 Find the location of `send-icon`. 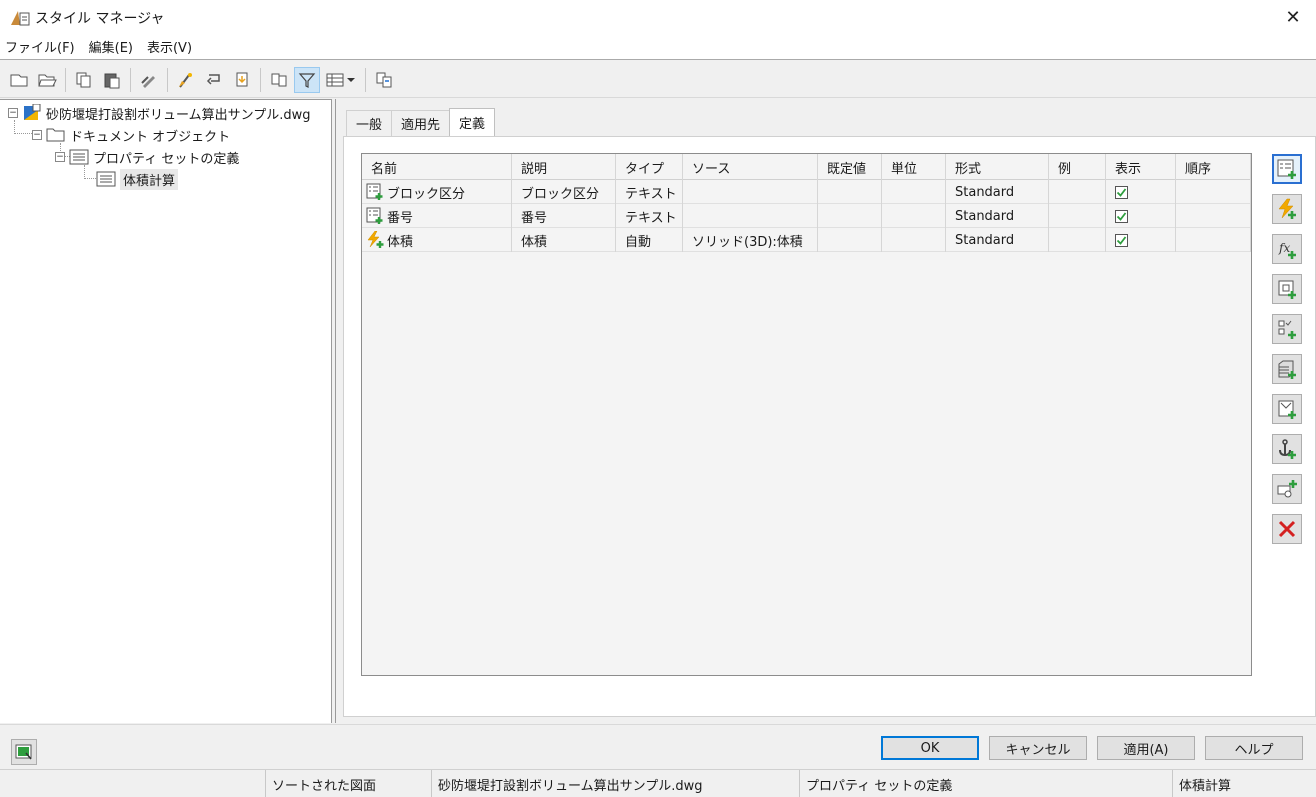

send-icon is located at coordinates (384, 80).